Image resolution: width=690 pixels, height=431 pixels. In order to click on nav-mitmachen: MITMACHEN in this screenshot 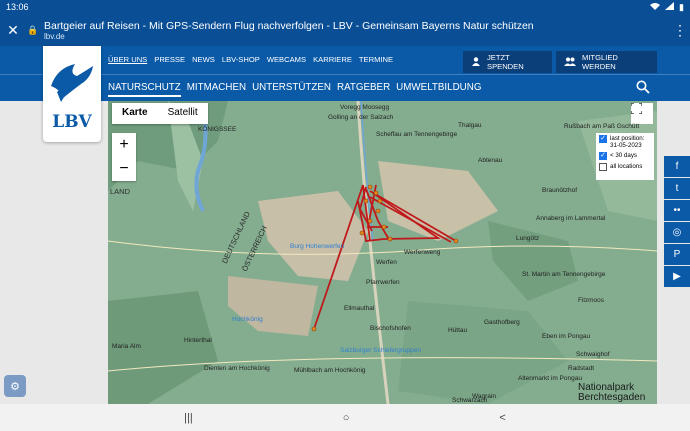, I will do `click(216, 89)`.